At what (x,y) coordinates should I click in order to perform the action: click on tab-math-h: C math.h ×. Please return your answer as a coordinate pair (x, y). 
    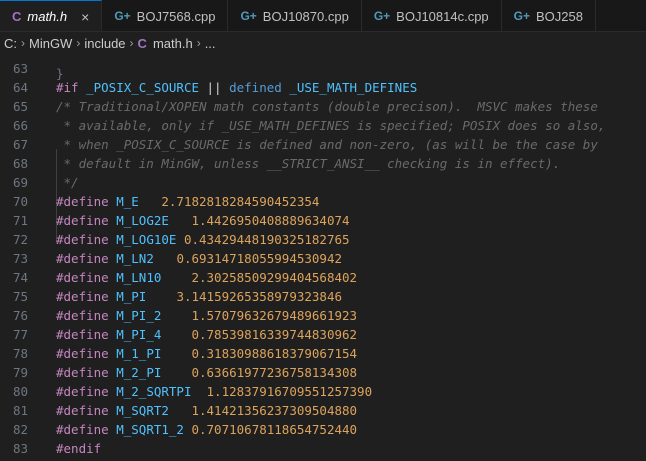
    Looking at the image, I should click on (51, 15).